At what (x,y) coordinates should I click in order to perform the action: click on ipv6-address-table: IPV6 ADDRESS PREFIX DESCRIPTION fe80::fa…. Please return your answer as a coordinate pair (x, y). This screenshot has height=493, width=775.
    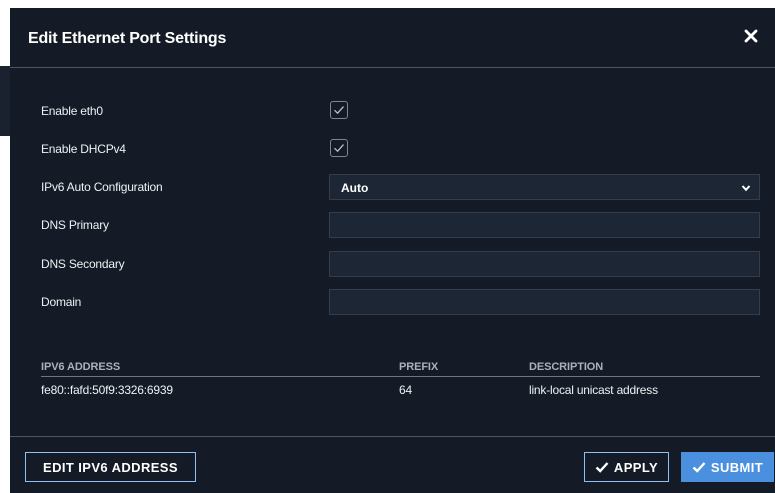
    Looking at the image, I should click on (400, 381).